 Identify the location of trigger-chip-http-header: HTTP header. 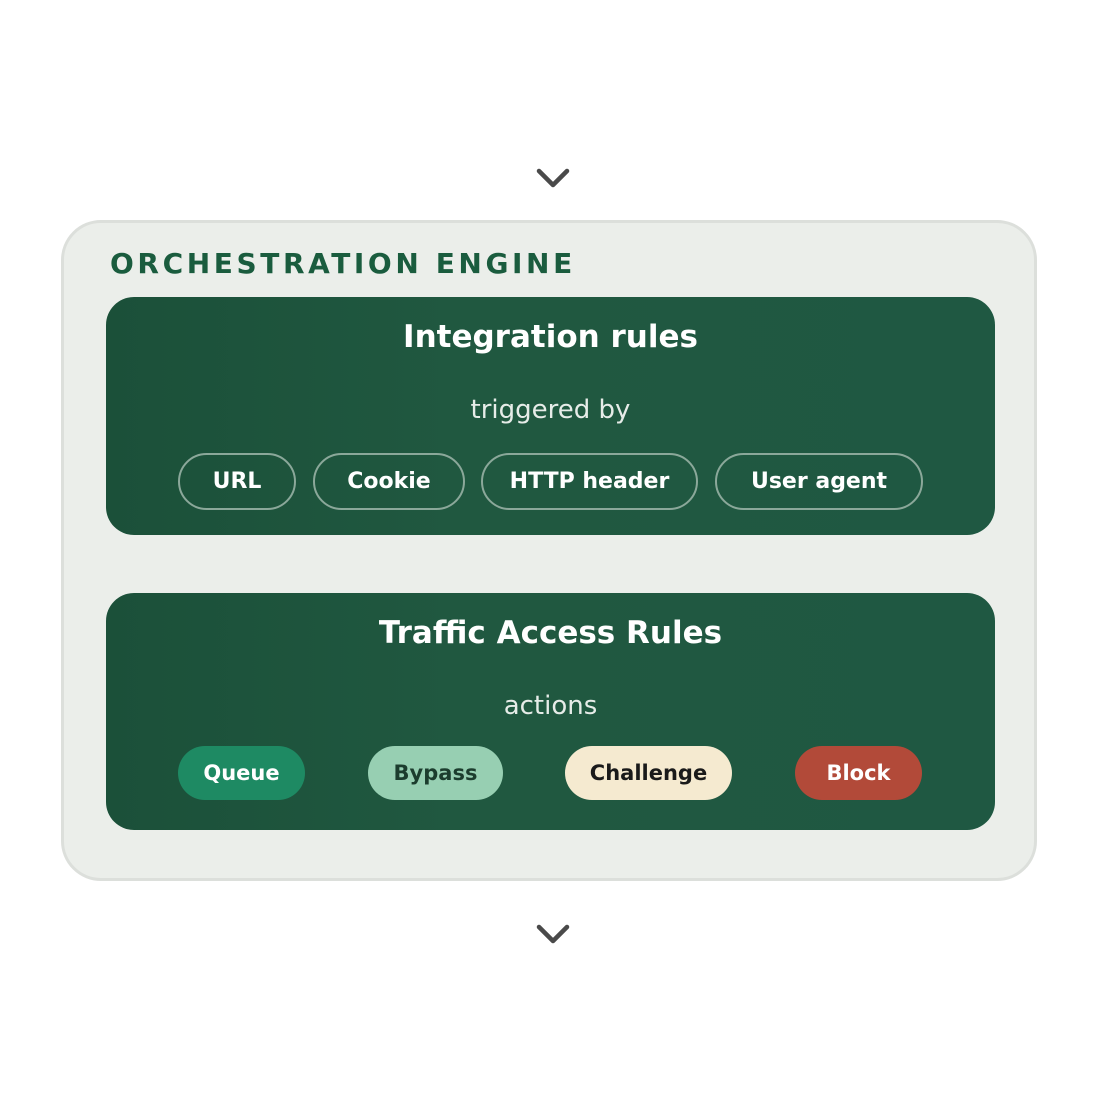
(589, 481).